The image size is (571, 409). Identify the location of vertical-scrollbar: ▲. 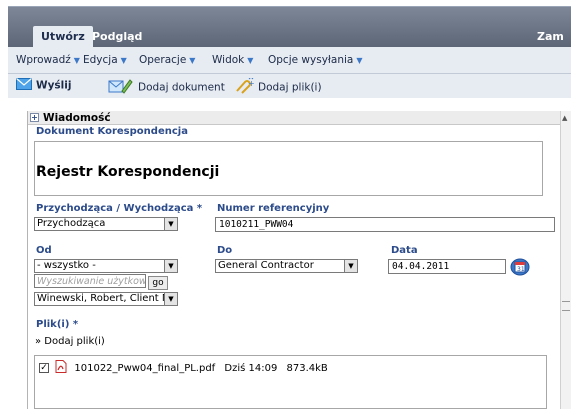
(565, 260).